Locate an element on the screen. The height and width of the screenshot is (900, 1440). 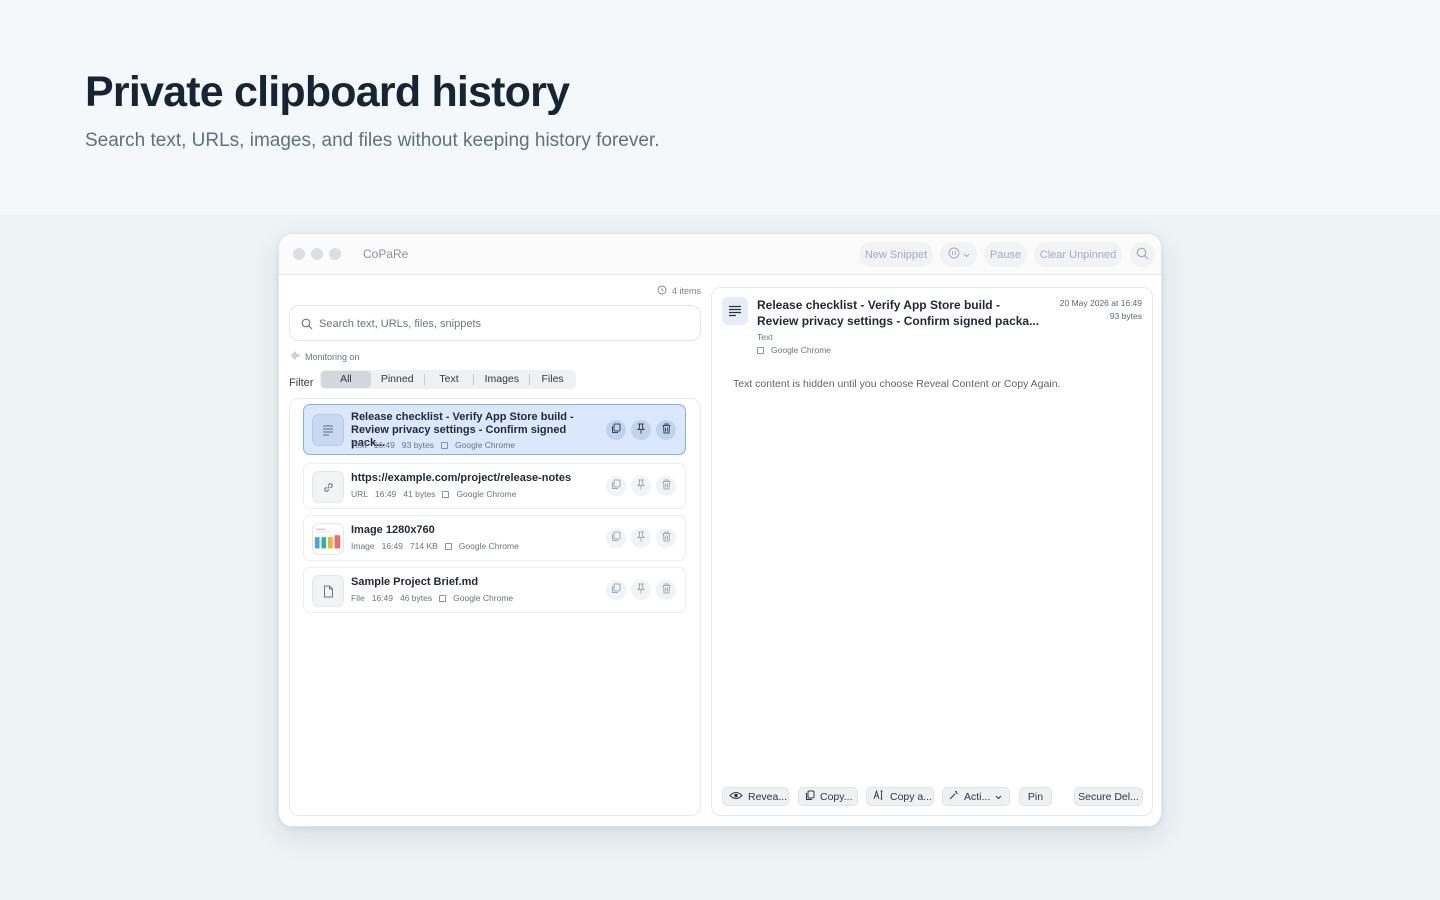
detail-source: Google Chrome is located at coordinates (794, 350).